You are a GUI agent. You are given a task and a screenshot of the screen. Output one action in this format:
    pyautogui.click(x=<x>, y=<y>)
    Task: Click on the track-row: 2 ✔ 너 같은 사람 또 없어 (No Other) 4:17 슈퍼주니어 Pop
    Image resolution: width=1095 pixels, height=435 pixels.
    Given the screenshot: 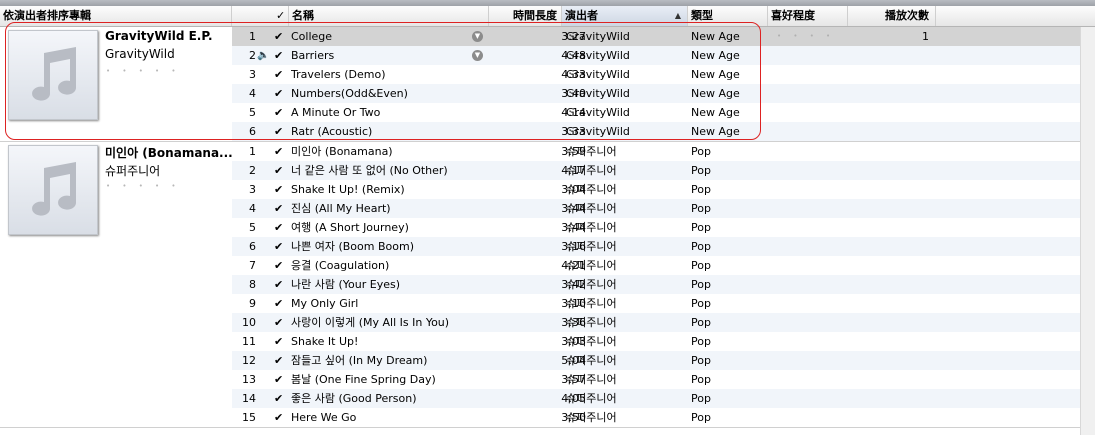 What is the action you would take?
    pyautogui.click(x=656, y=170)
    